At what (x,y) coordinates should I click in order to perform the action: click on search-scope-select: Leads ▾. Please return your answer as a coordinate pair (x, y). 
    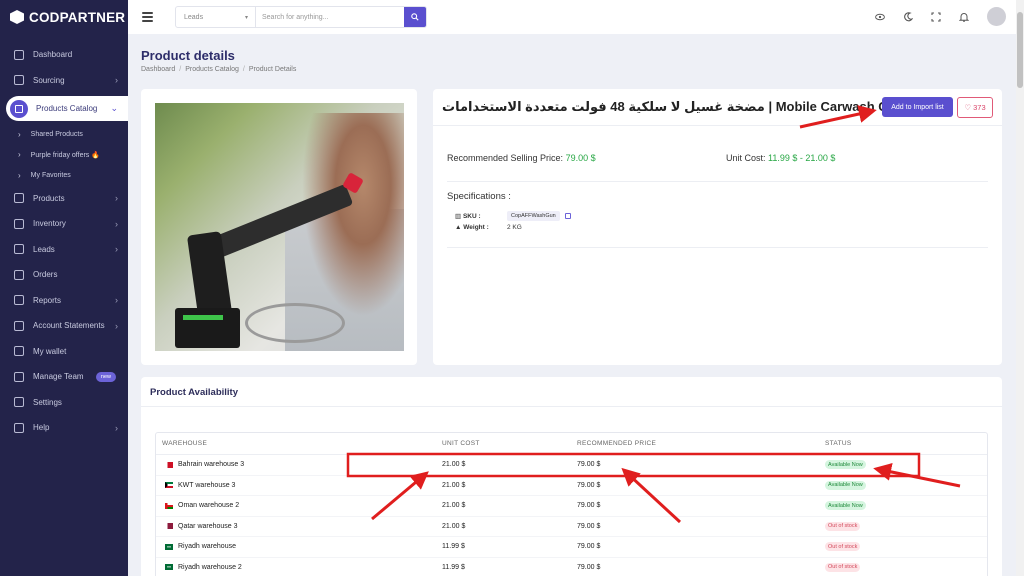
    Looking at the image, I should click on (216, 17).